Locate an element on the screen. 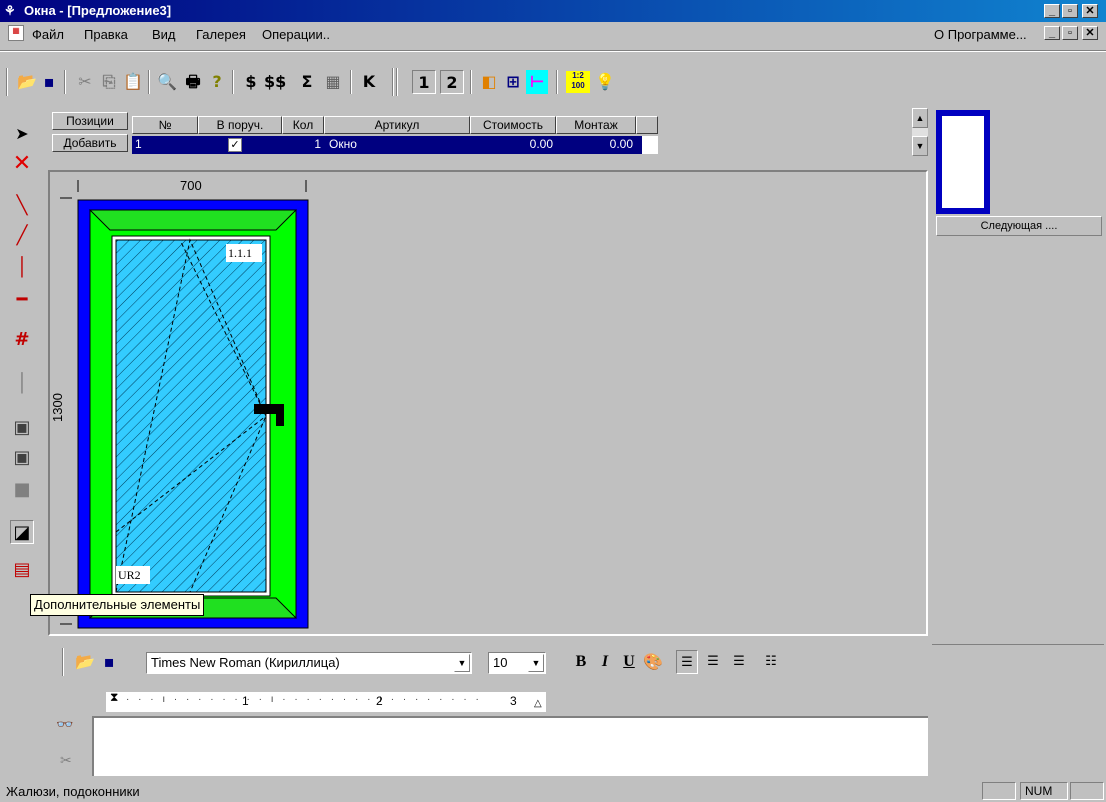 This screenshot has width=1106, height=802. bulb-icon: 💡 is located at coordinates (605, 82).